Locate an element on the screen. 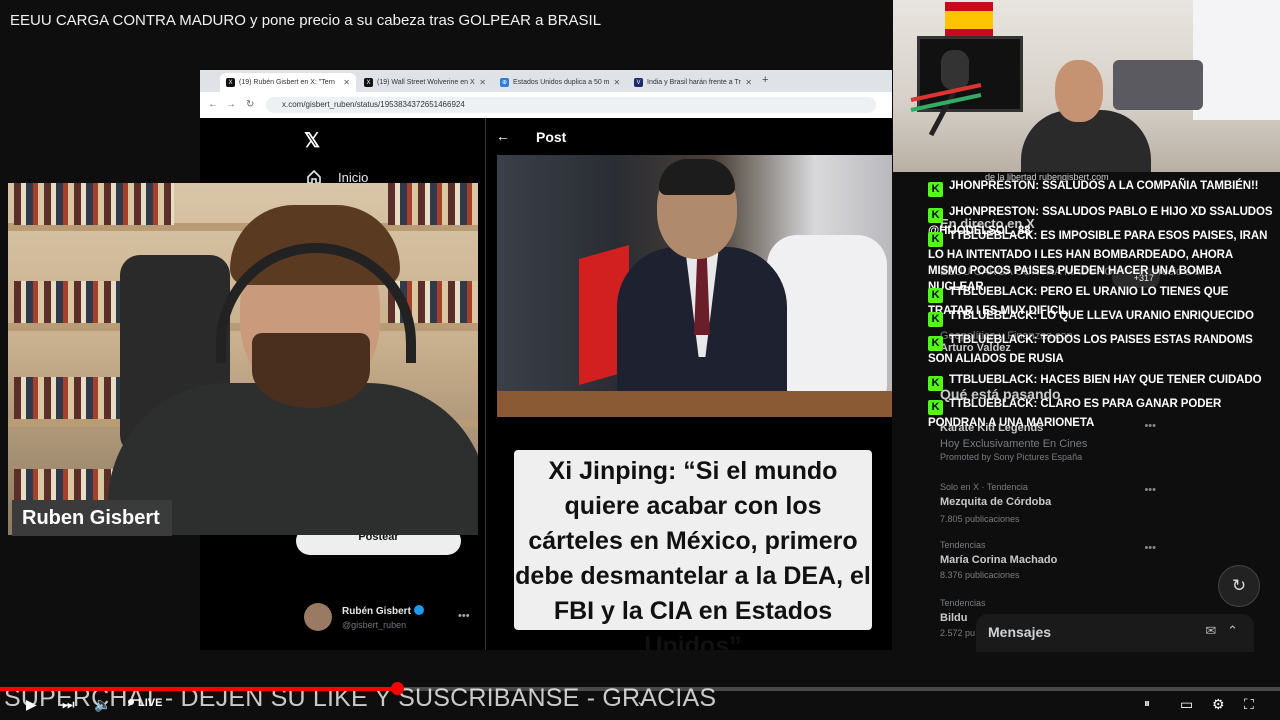 The height and width of the screenshot is (720, 1280). subtitles-icon: ▭ is located at coordinates (1186, 704).